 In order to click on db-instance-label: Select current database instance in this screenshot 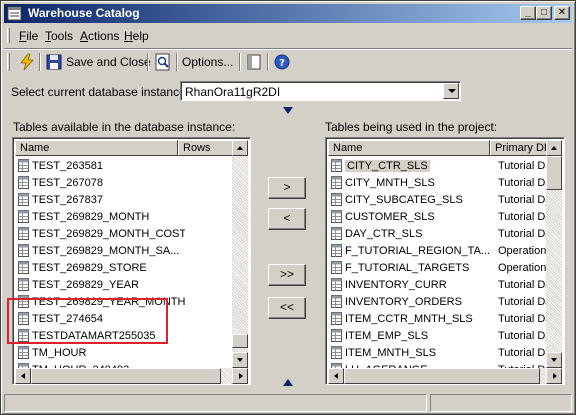, I will do `click(98, 92)`.